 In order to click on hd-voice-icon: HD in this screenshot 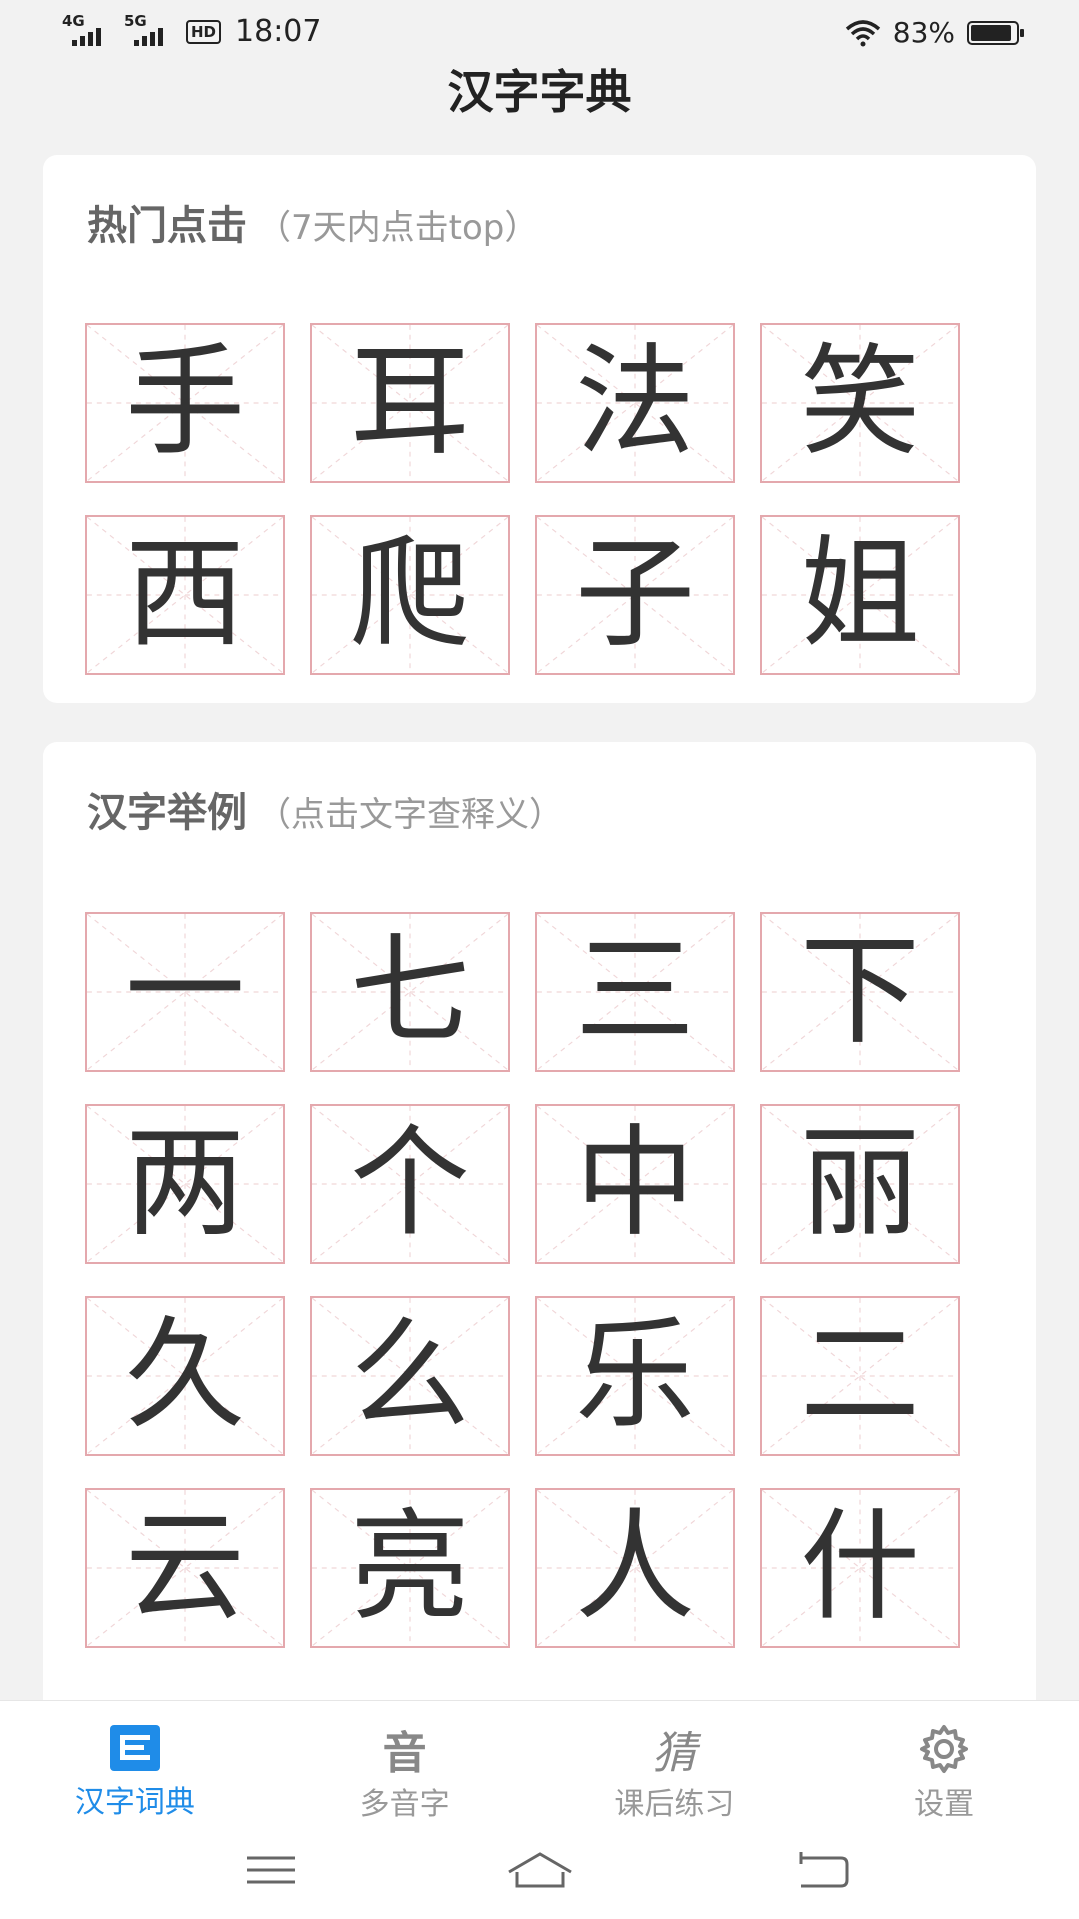, I will do `click(204, 31)`.